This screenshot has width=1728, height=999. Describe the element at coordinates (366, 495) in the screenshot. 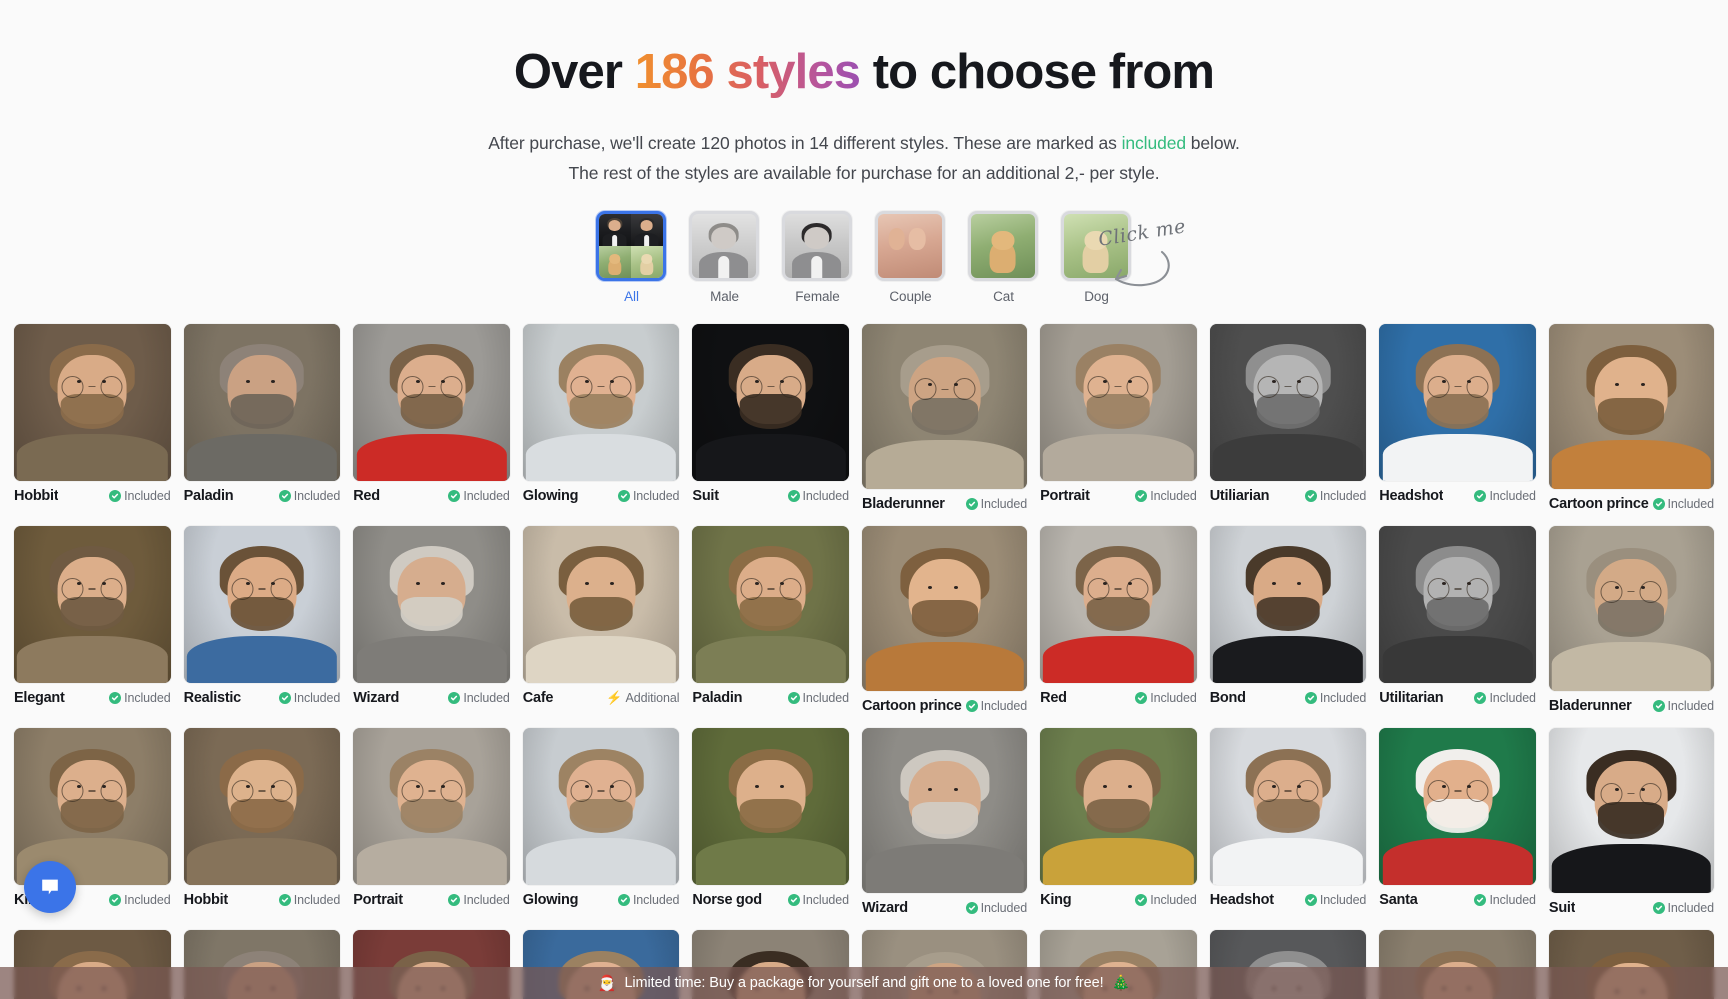

I see `style-card-name: Red` at that location.